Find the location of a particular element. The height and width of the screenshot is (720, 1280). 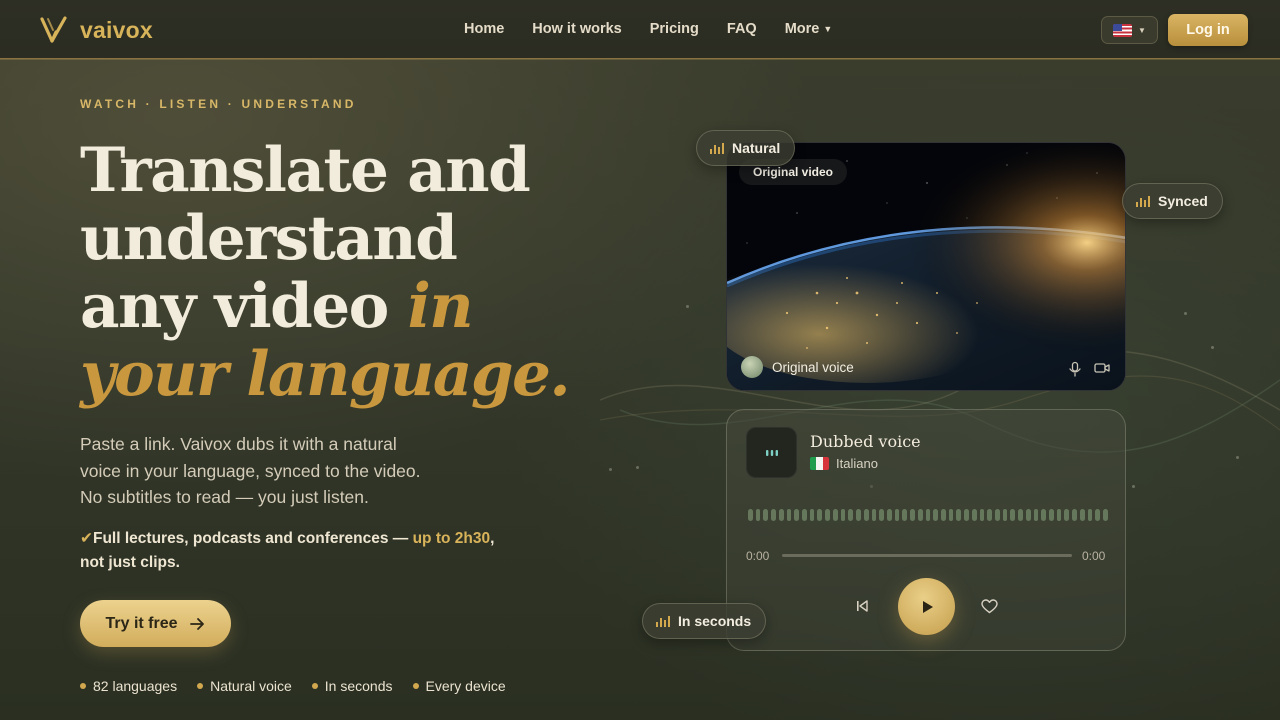

checkmark-icon: ✔ is located at coordinates (86, 538).